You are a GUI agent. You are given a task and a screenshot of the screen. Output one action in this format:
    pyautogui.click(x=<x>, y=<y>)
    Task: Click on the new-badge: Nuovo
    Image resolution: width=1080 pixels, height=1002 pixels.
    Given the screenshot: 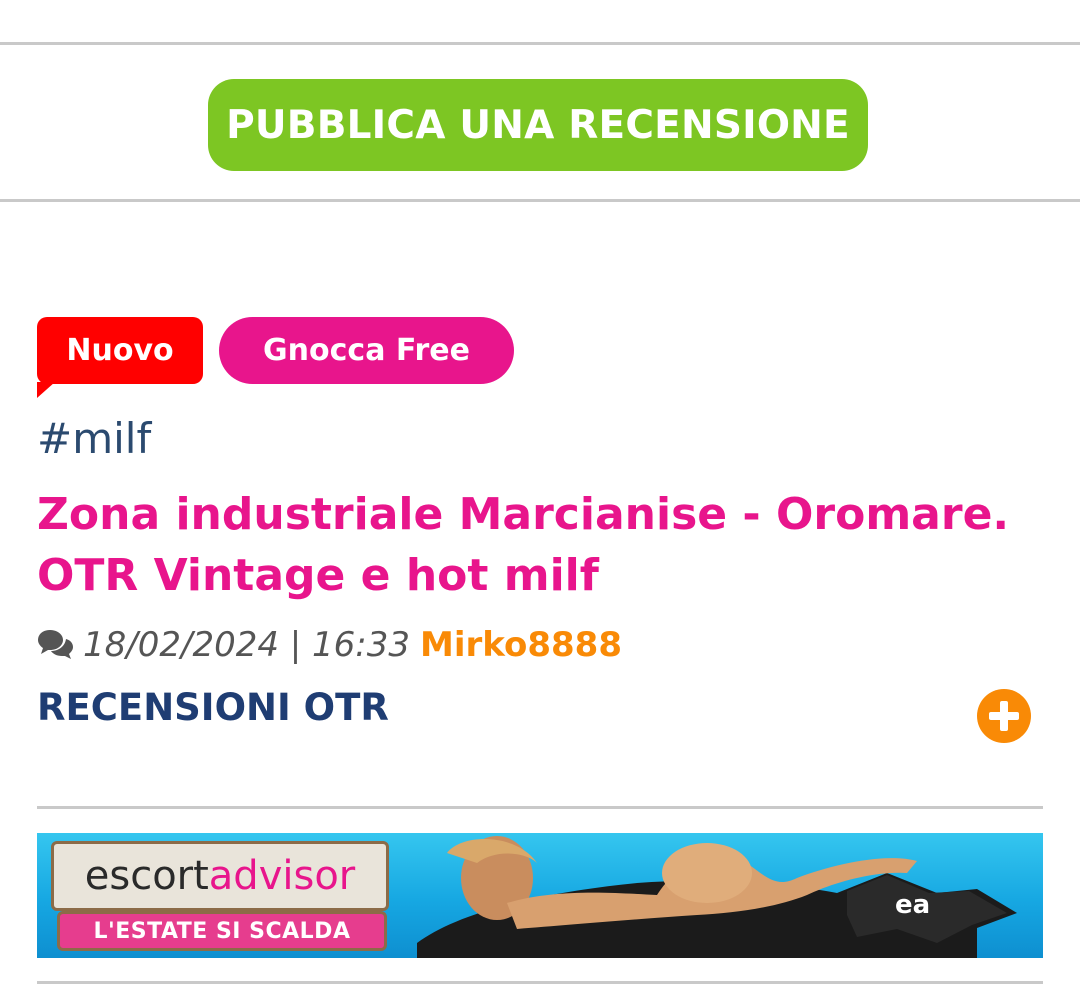 What is the action you would take?
    pyautogui.click(x=120, y=350)
    